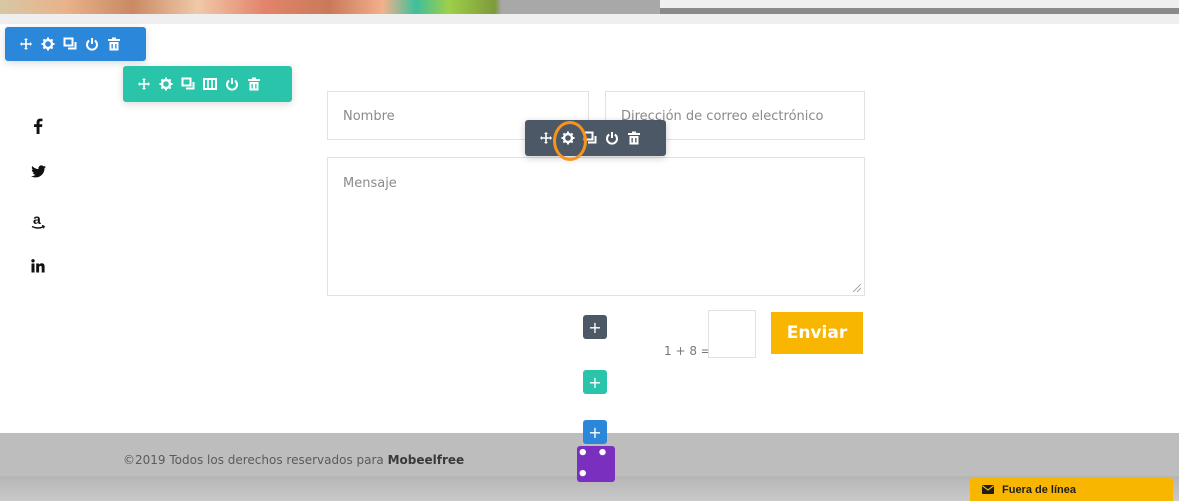 The height and width of the screenshot is (501, 1179). I want to click on captcha-label: 1 + 8 =, so click(687, 351).